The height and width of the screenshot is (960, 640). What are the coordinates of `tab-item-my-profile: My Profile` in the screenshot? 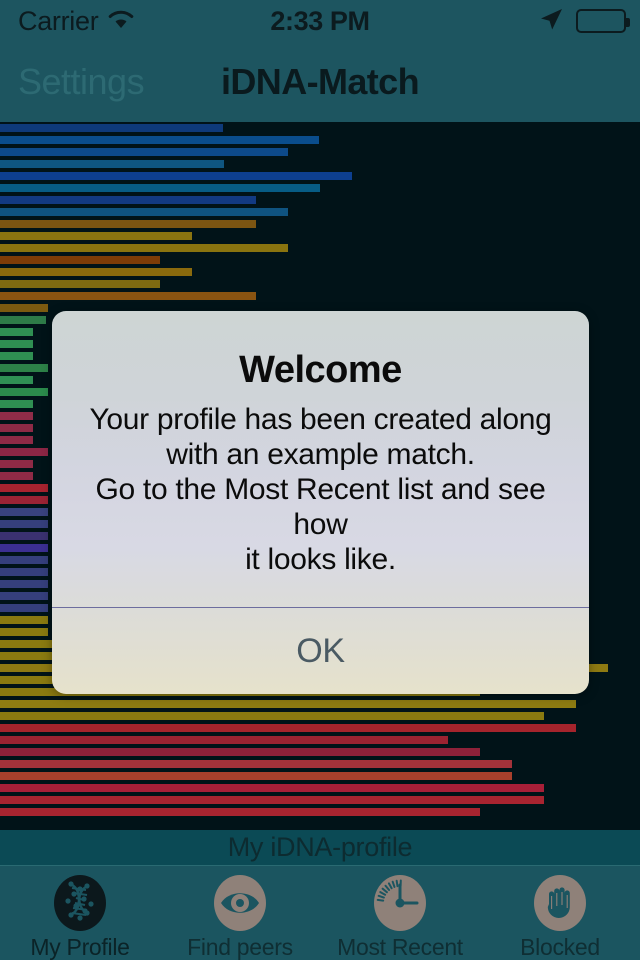 It's located at (80, 913).